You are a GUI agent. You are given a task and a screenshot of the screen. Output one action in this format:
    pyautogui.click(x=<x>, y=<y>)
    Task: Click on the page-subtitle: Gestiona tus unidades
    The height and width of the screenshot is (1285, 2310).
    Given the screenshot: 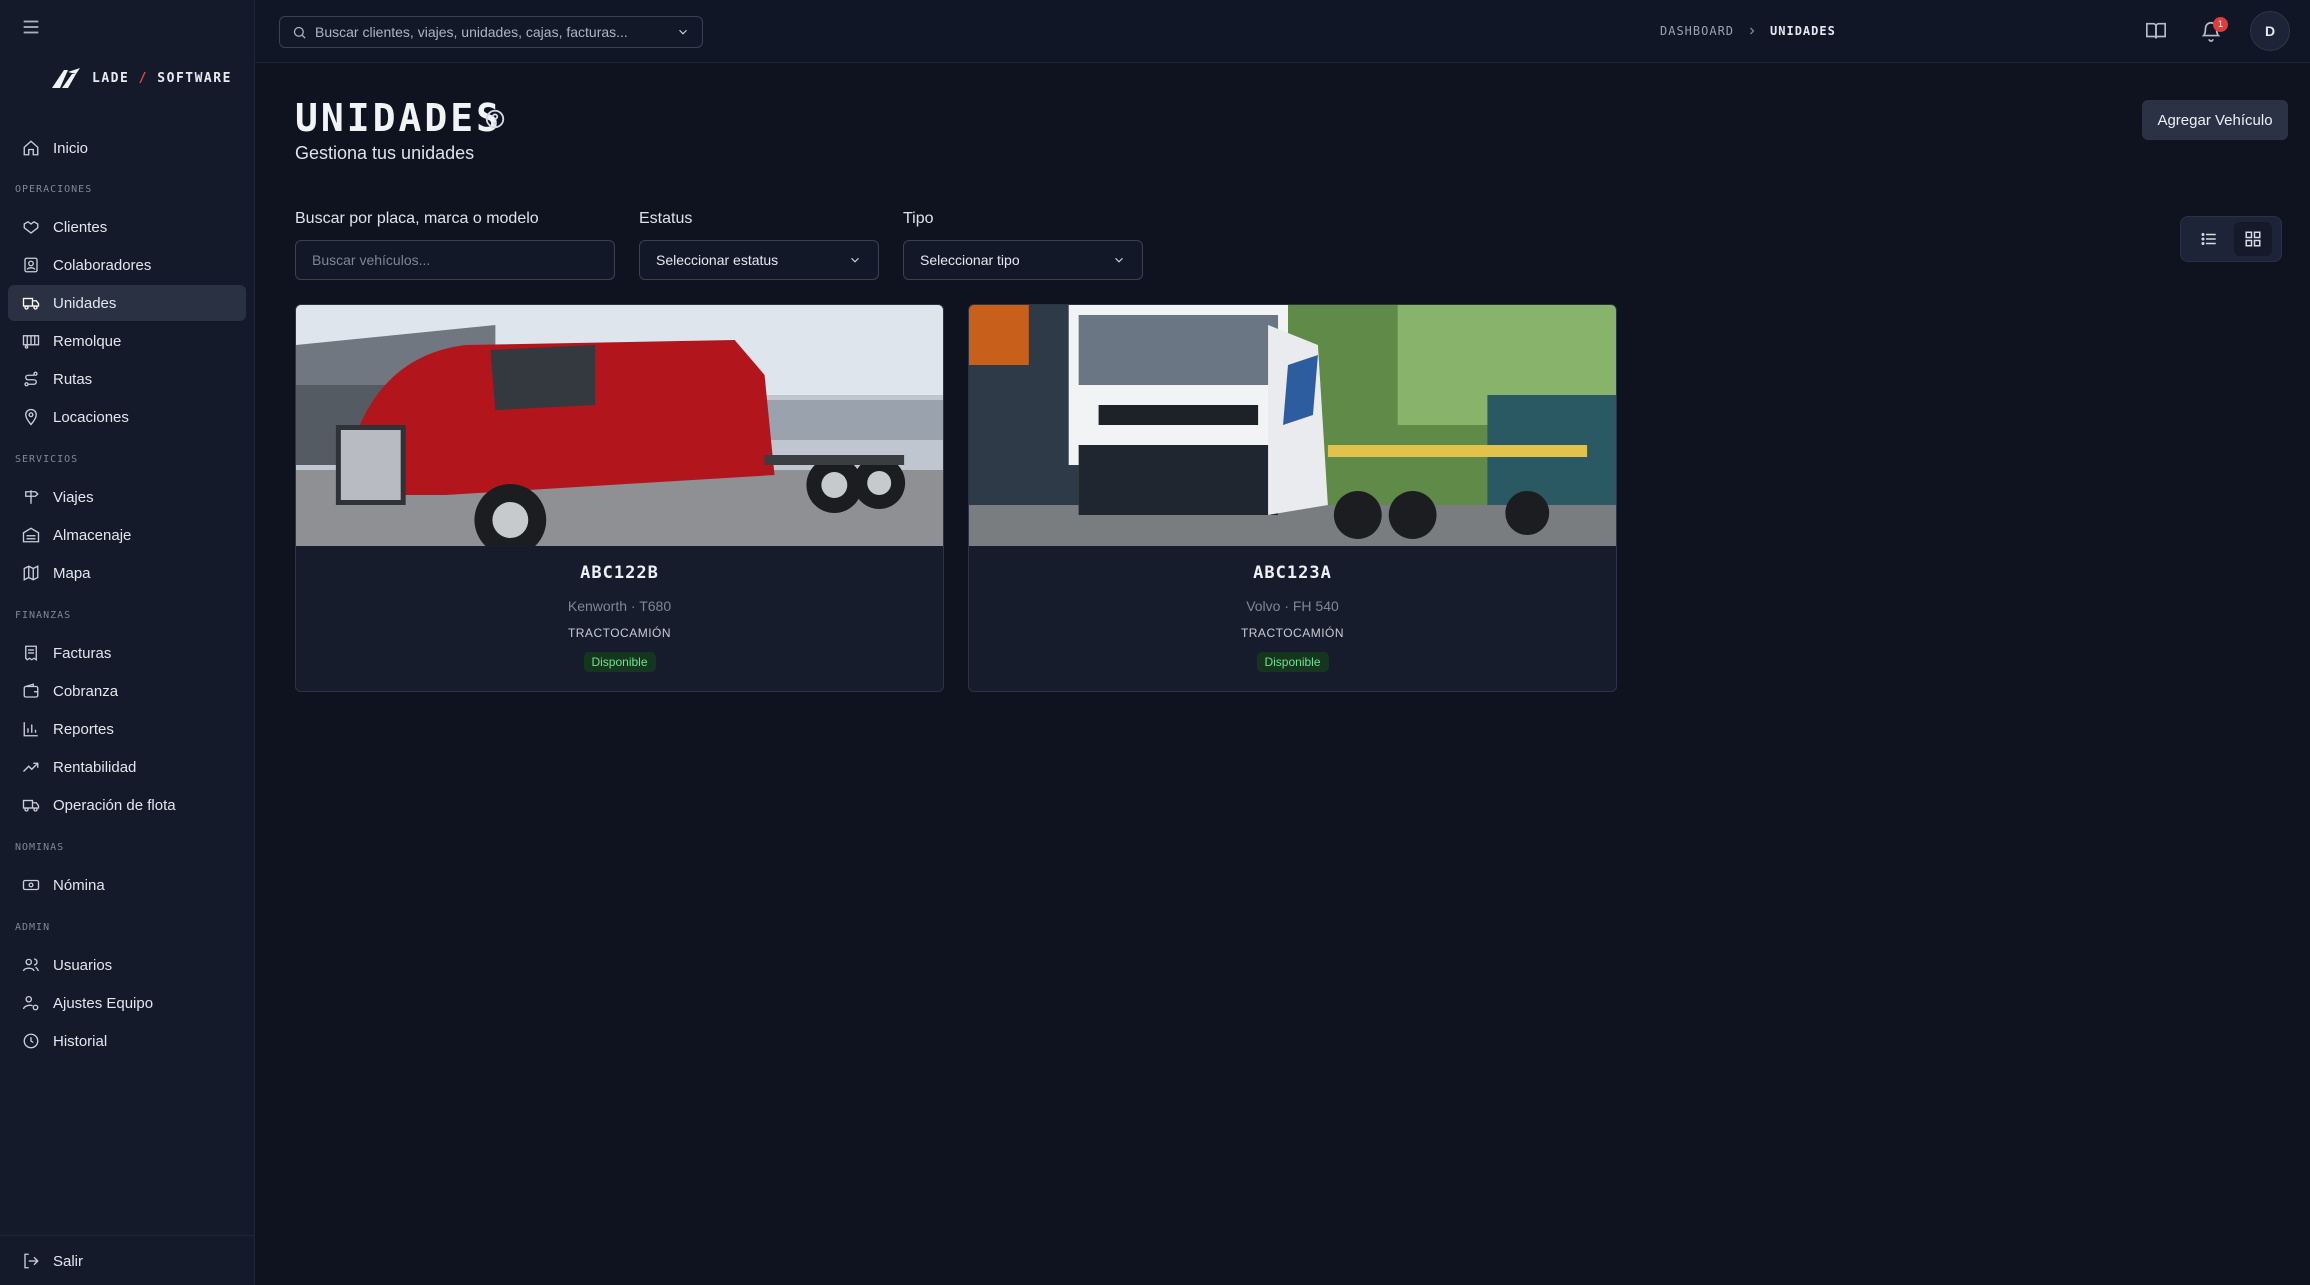 What is the action you would take?
    pyautogui.click(x=385, y=153)
    